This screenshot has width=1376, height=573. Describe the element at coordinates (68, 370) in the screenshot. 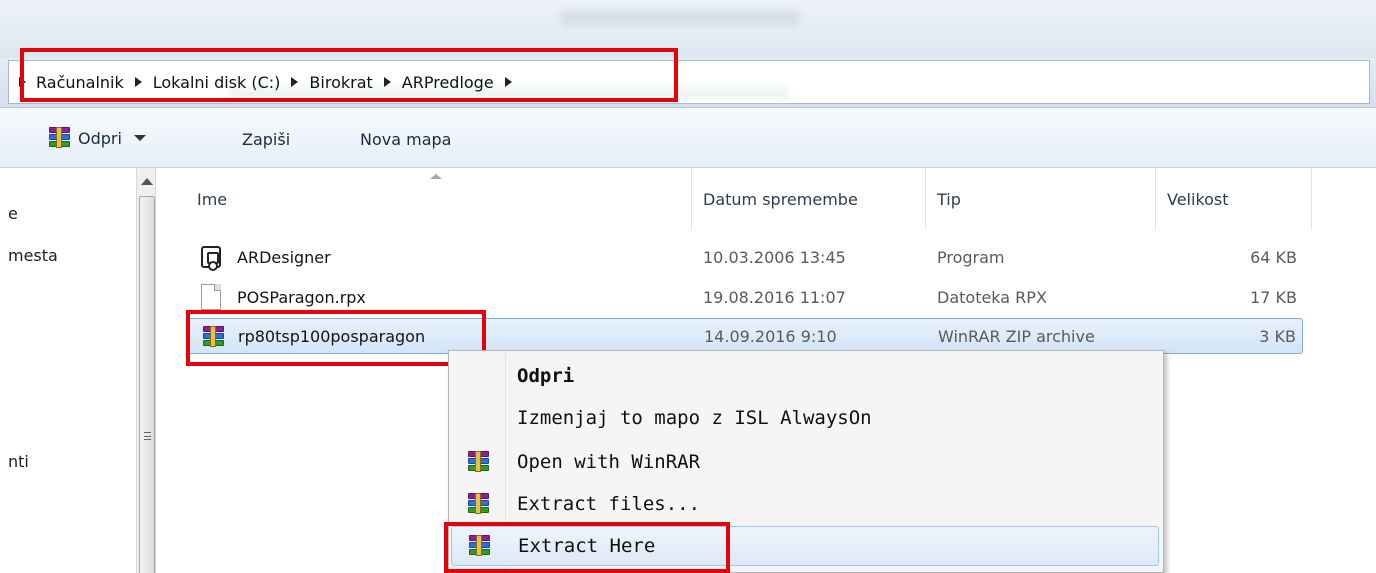

I see `navigation-pane: e mesta nti` at that location.